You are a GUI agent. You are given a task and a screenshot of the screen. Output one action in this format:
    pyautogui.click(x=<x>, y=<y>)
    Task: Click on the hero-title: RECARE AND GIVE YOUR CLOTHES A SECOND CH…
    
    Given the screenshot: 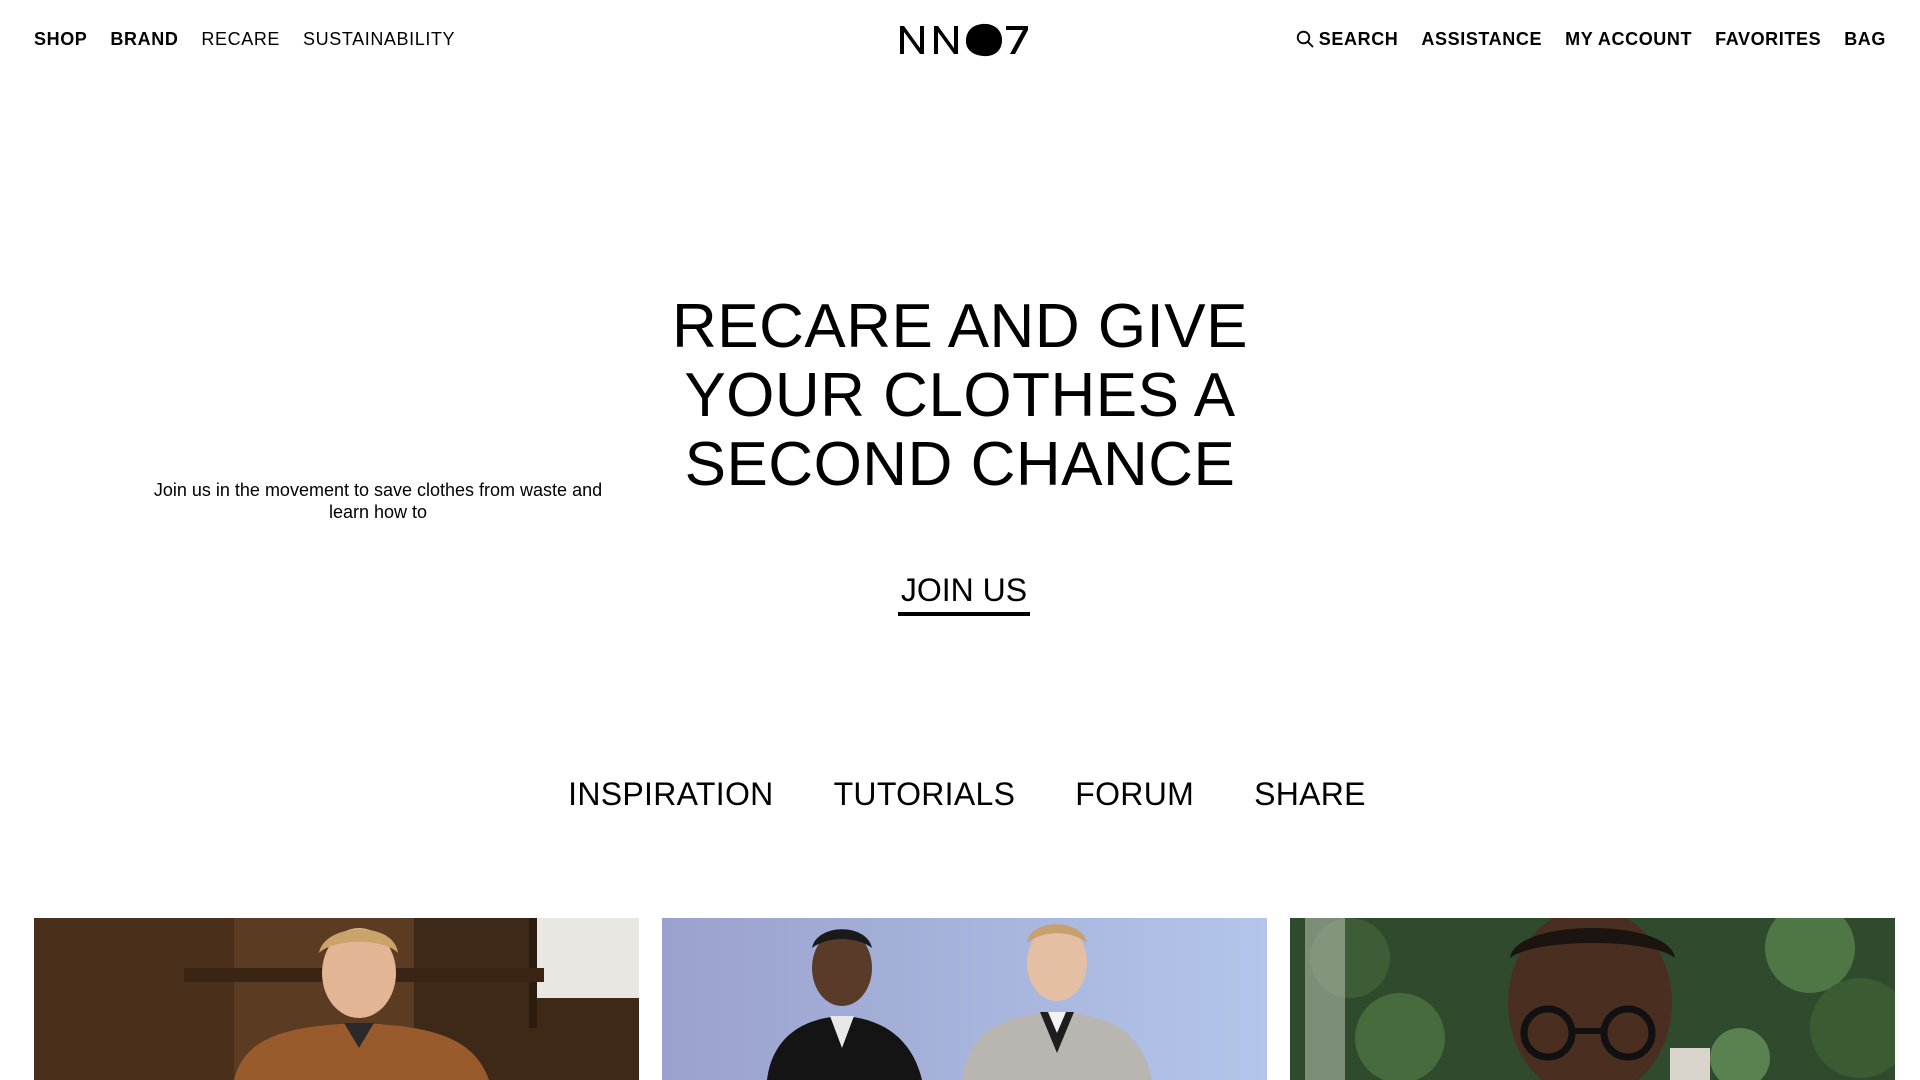 What is the action you would take?
    pyautogui.click(x=960, y=395)
    